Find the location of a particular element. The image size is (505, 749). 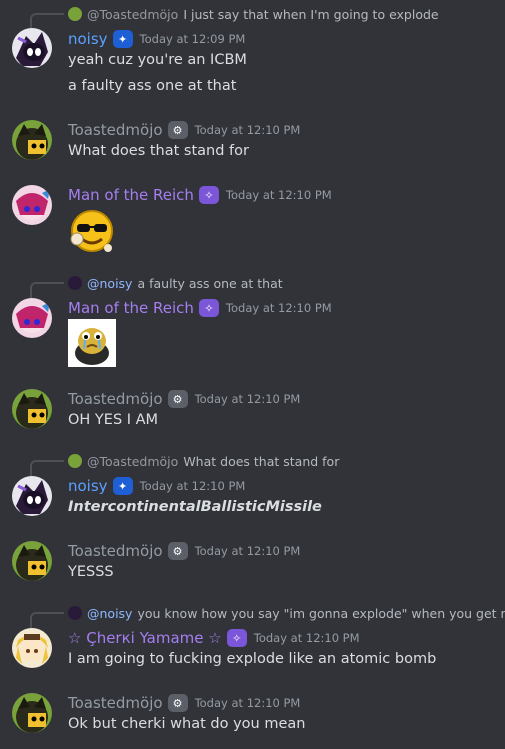

username: ☆ Çherкi Yamame ☆ is located at coordinates (145, 638).